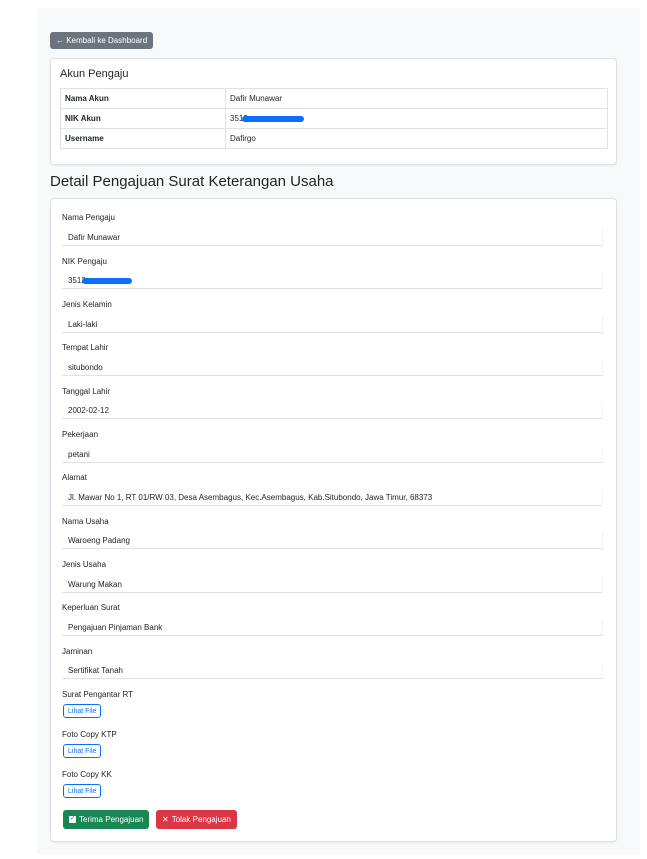 Image resolution: width=647 pixels, height=859 pixels. Describe the element at coordinates (192, 181) in the screenshot. I see `page-title: Detail Pengajuan Surat Keterangan Usaha` at that location.